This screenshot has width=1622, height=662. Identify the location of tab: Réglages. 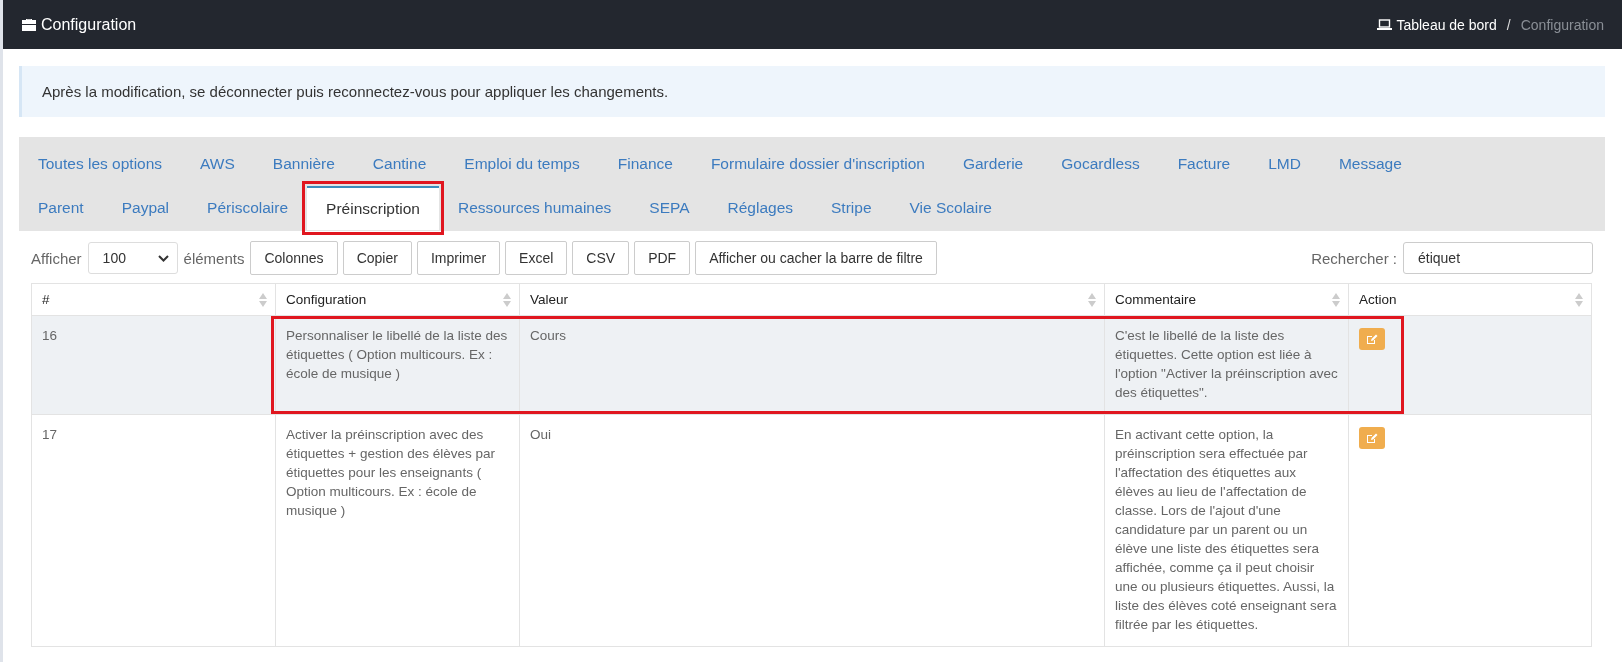
(760, 208).